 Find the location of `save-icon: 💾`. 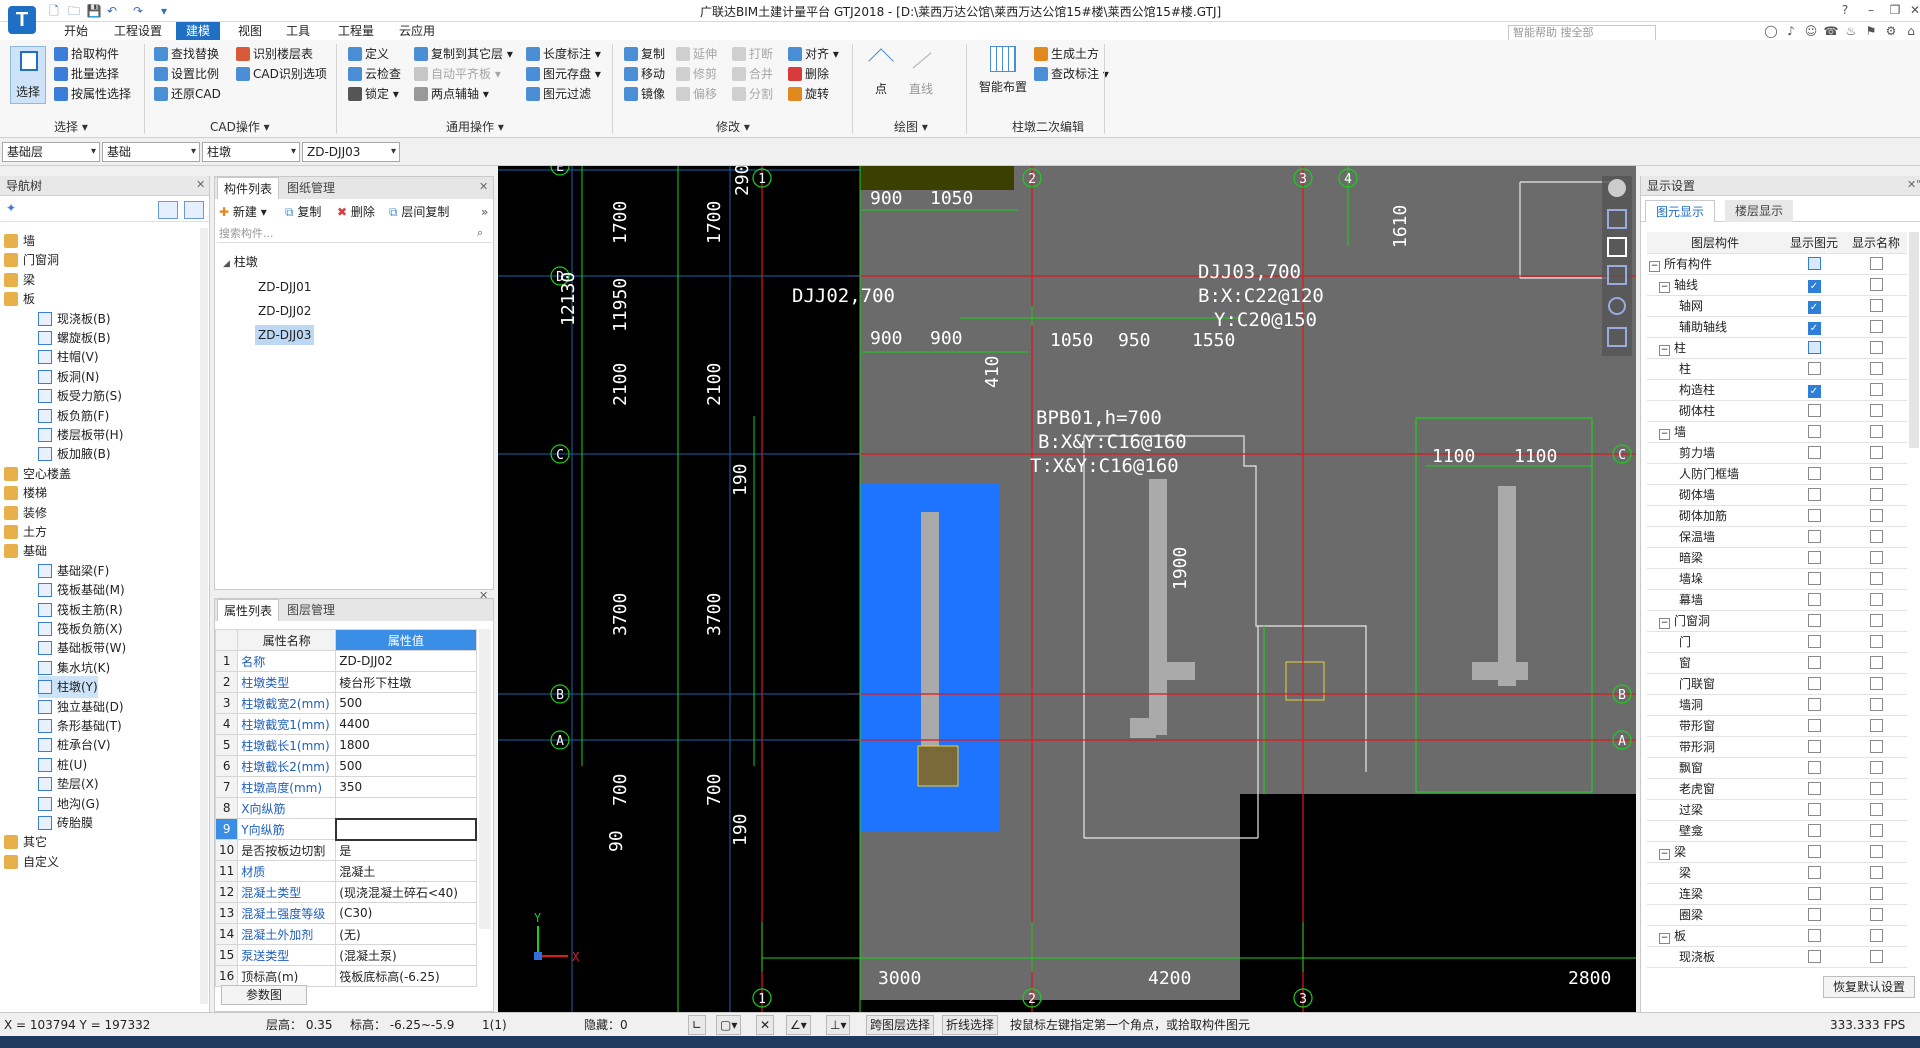

save-icon: 💾 is located at coordinates (94, 11).